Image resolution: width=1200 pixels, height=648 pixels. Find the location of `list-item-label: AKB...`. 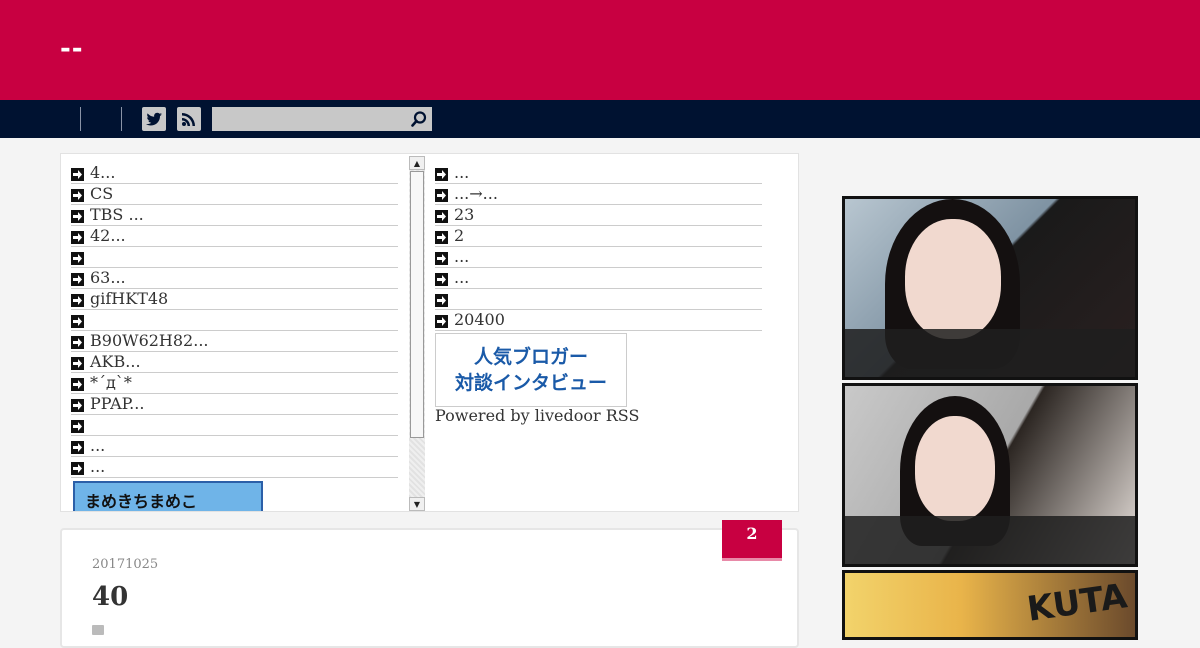

list-item-label: AKB... is located at coordinates (115, 361).